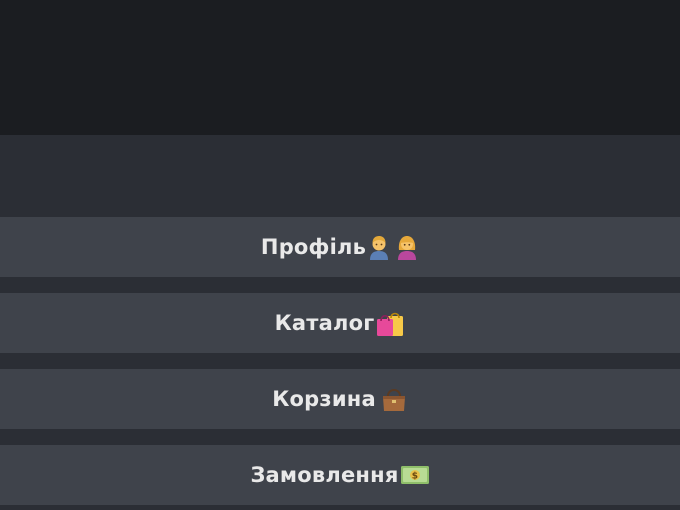 The width and height of the screenshot is (680, 510). I want to click on orders-button: Замовлення $, so click(340, 475).